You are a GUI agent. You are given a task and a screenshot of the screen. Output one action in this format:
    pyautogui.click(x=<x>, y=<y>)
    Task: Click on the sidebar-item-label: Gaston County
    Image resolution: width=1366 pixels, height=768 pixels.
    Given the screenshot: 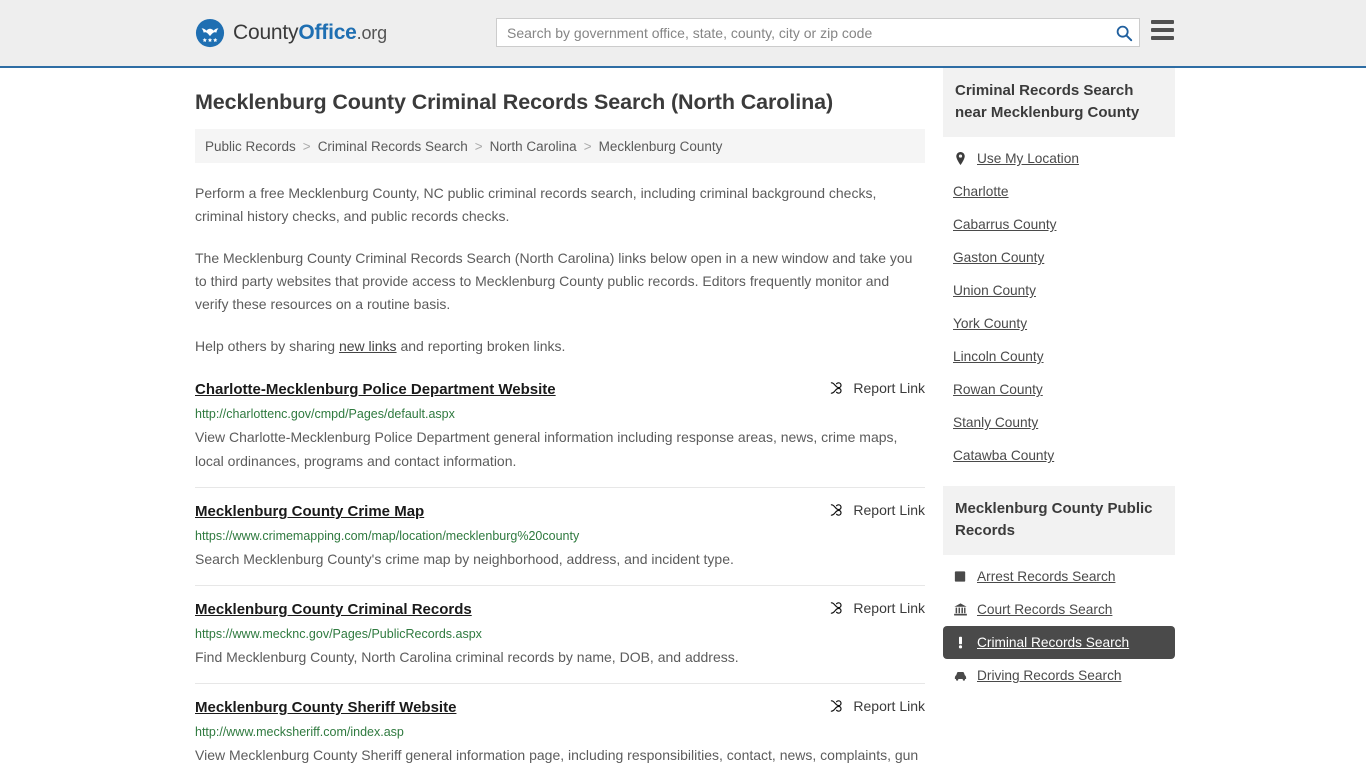 What is the action you would take?
    pyautogui.click(x=999, y=257)
    